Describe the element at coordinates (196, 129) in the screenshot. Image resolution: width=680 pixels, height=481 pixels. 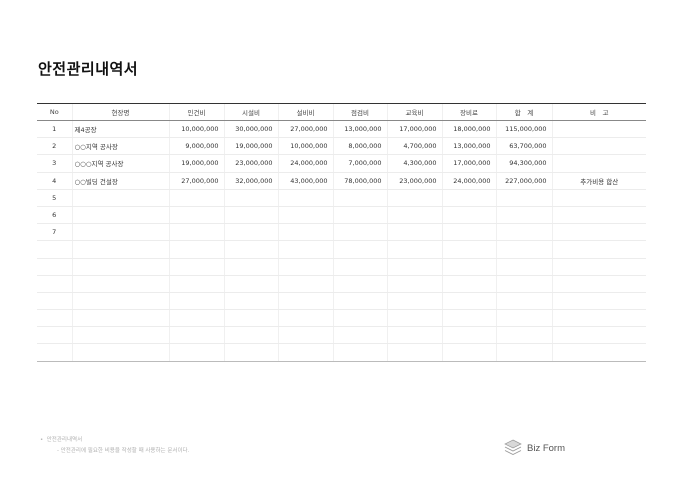
I see `cell-labor-cost: 10,000,000` at that location.